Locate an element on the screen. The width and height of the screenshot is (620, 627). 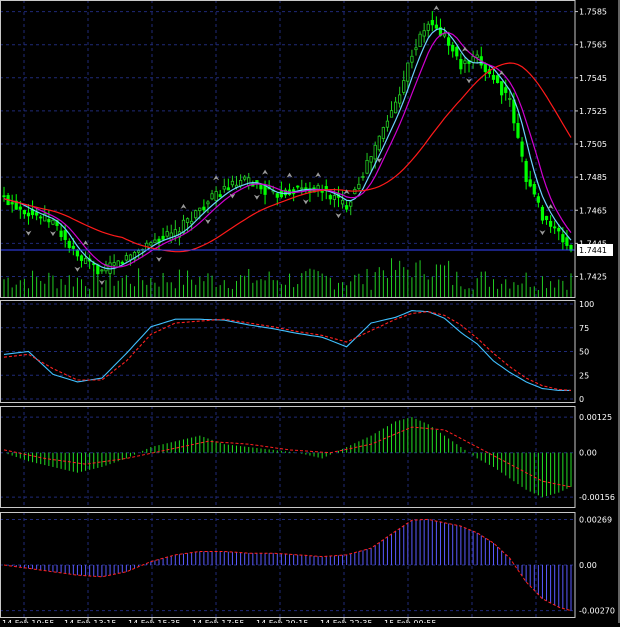
macd-signal-line is located at coordinates (287, 457).